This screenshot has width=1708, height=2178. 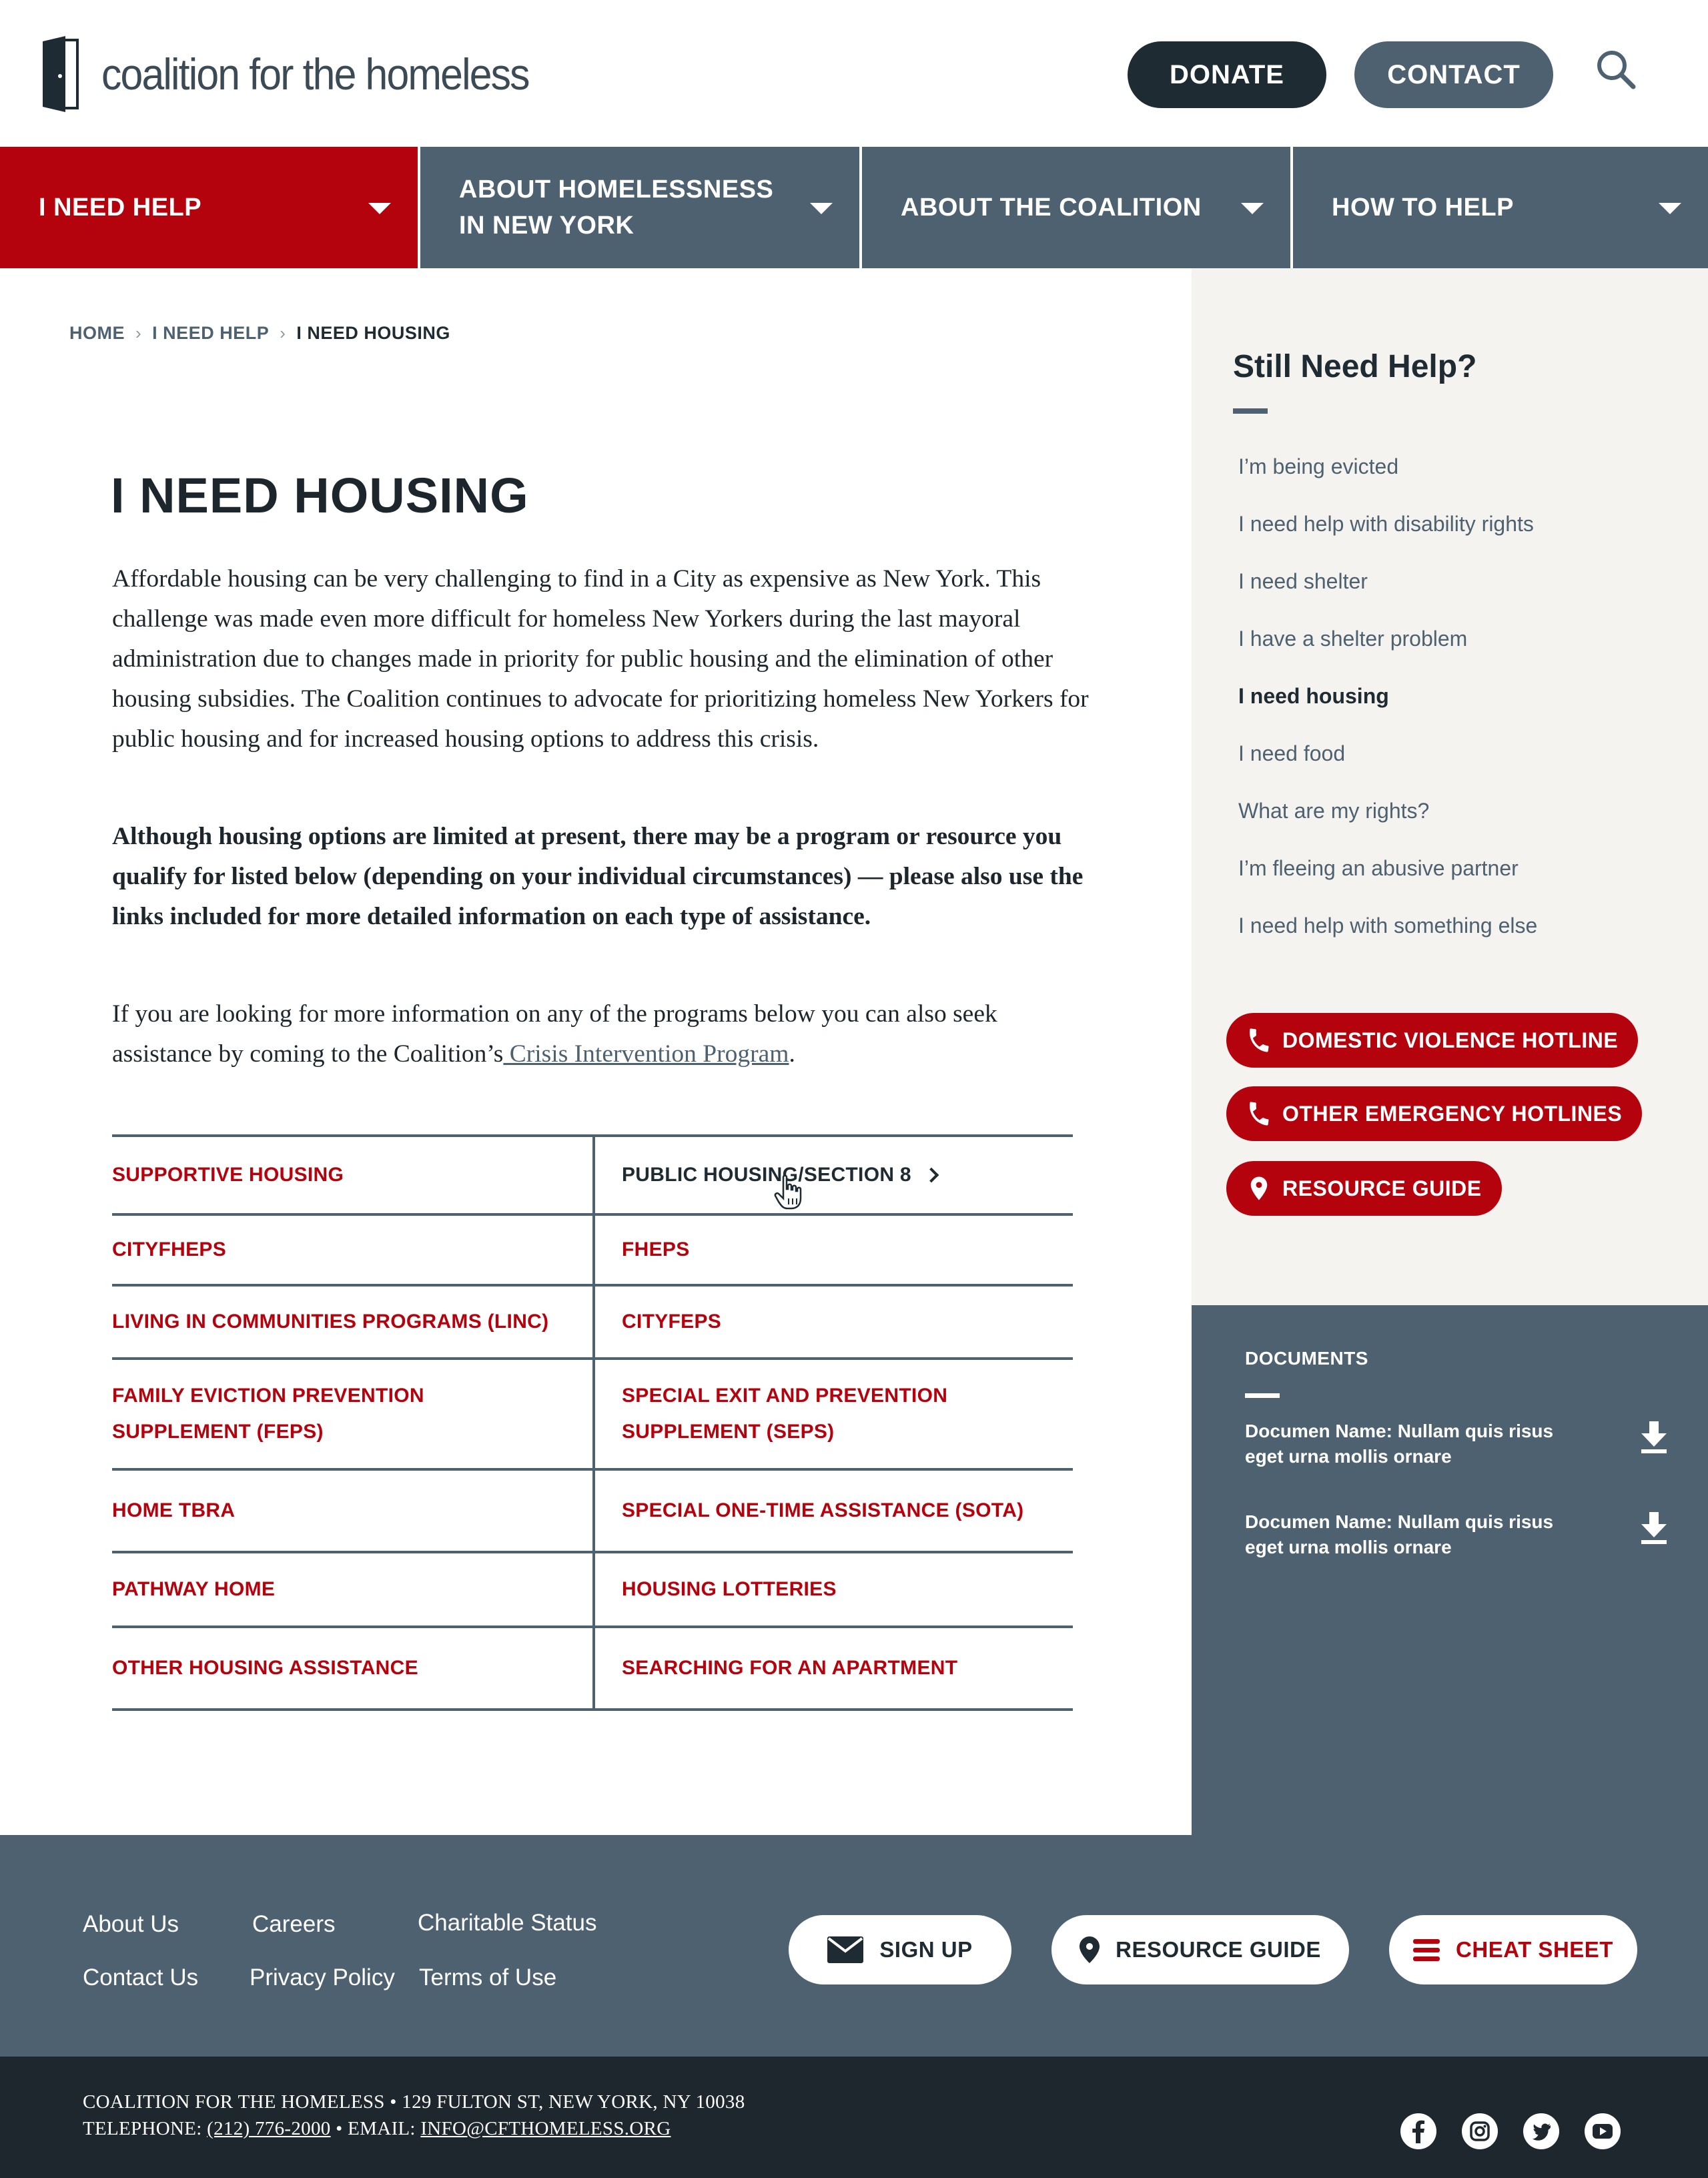 I want to click on footer-link-charitable: Charitable Status, so click(x=507, y=1923).